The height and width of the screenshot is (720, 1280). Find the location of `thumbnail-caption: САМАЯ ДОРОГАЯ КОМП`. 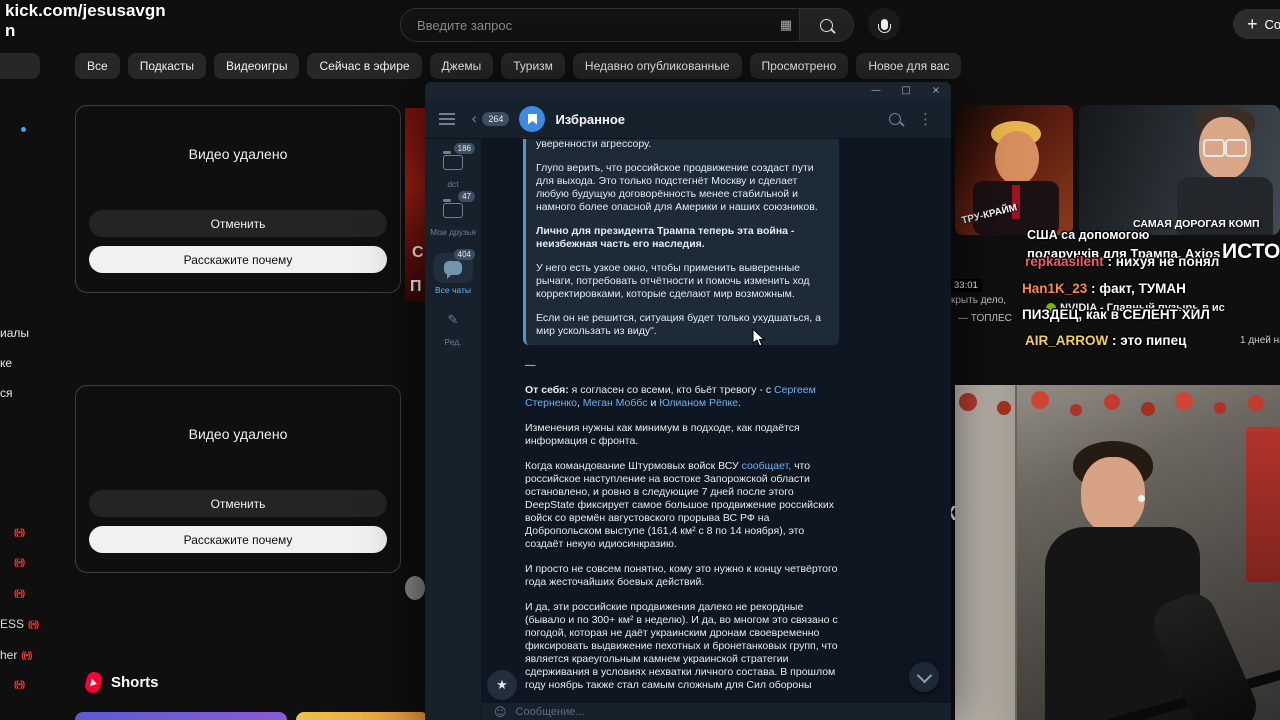

thumbnail-caption: САМАЯ ДОРОГАЯ КОМП is located at coordinates (1196, 224).